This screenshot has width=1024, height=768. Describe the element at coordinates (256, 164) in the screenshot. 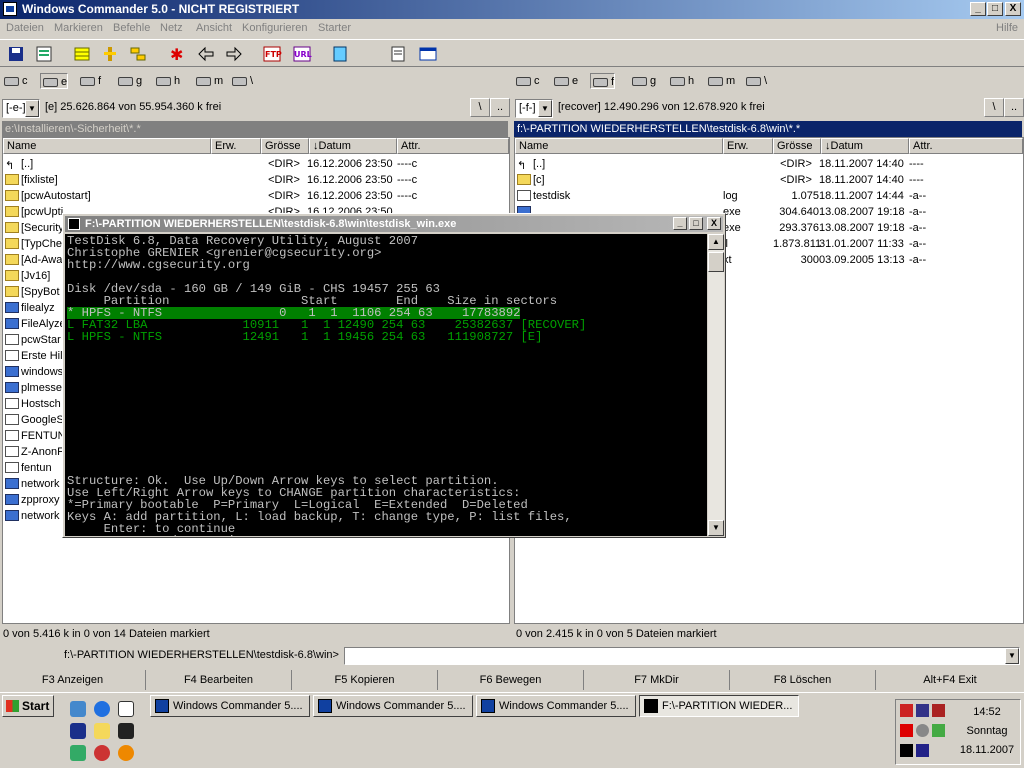

I see `file-row: ↰ [..] <DIR> 16.12.2006 23:50 ----c` at that location.